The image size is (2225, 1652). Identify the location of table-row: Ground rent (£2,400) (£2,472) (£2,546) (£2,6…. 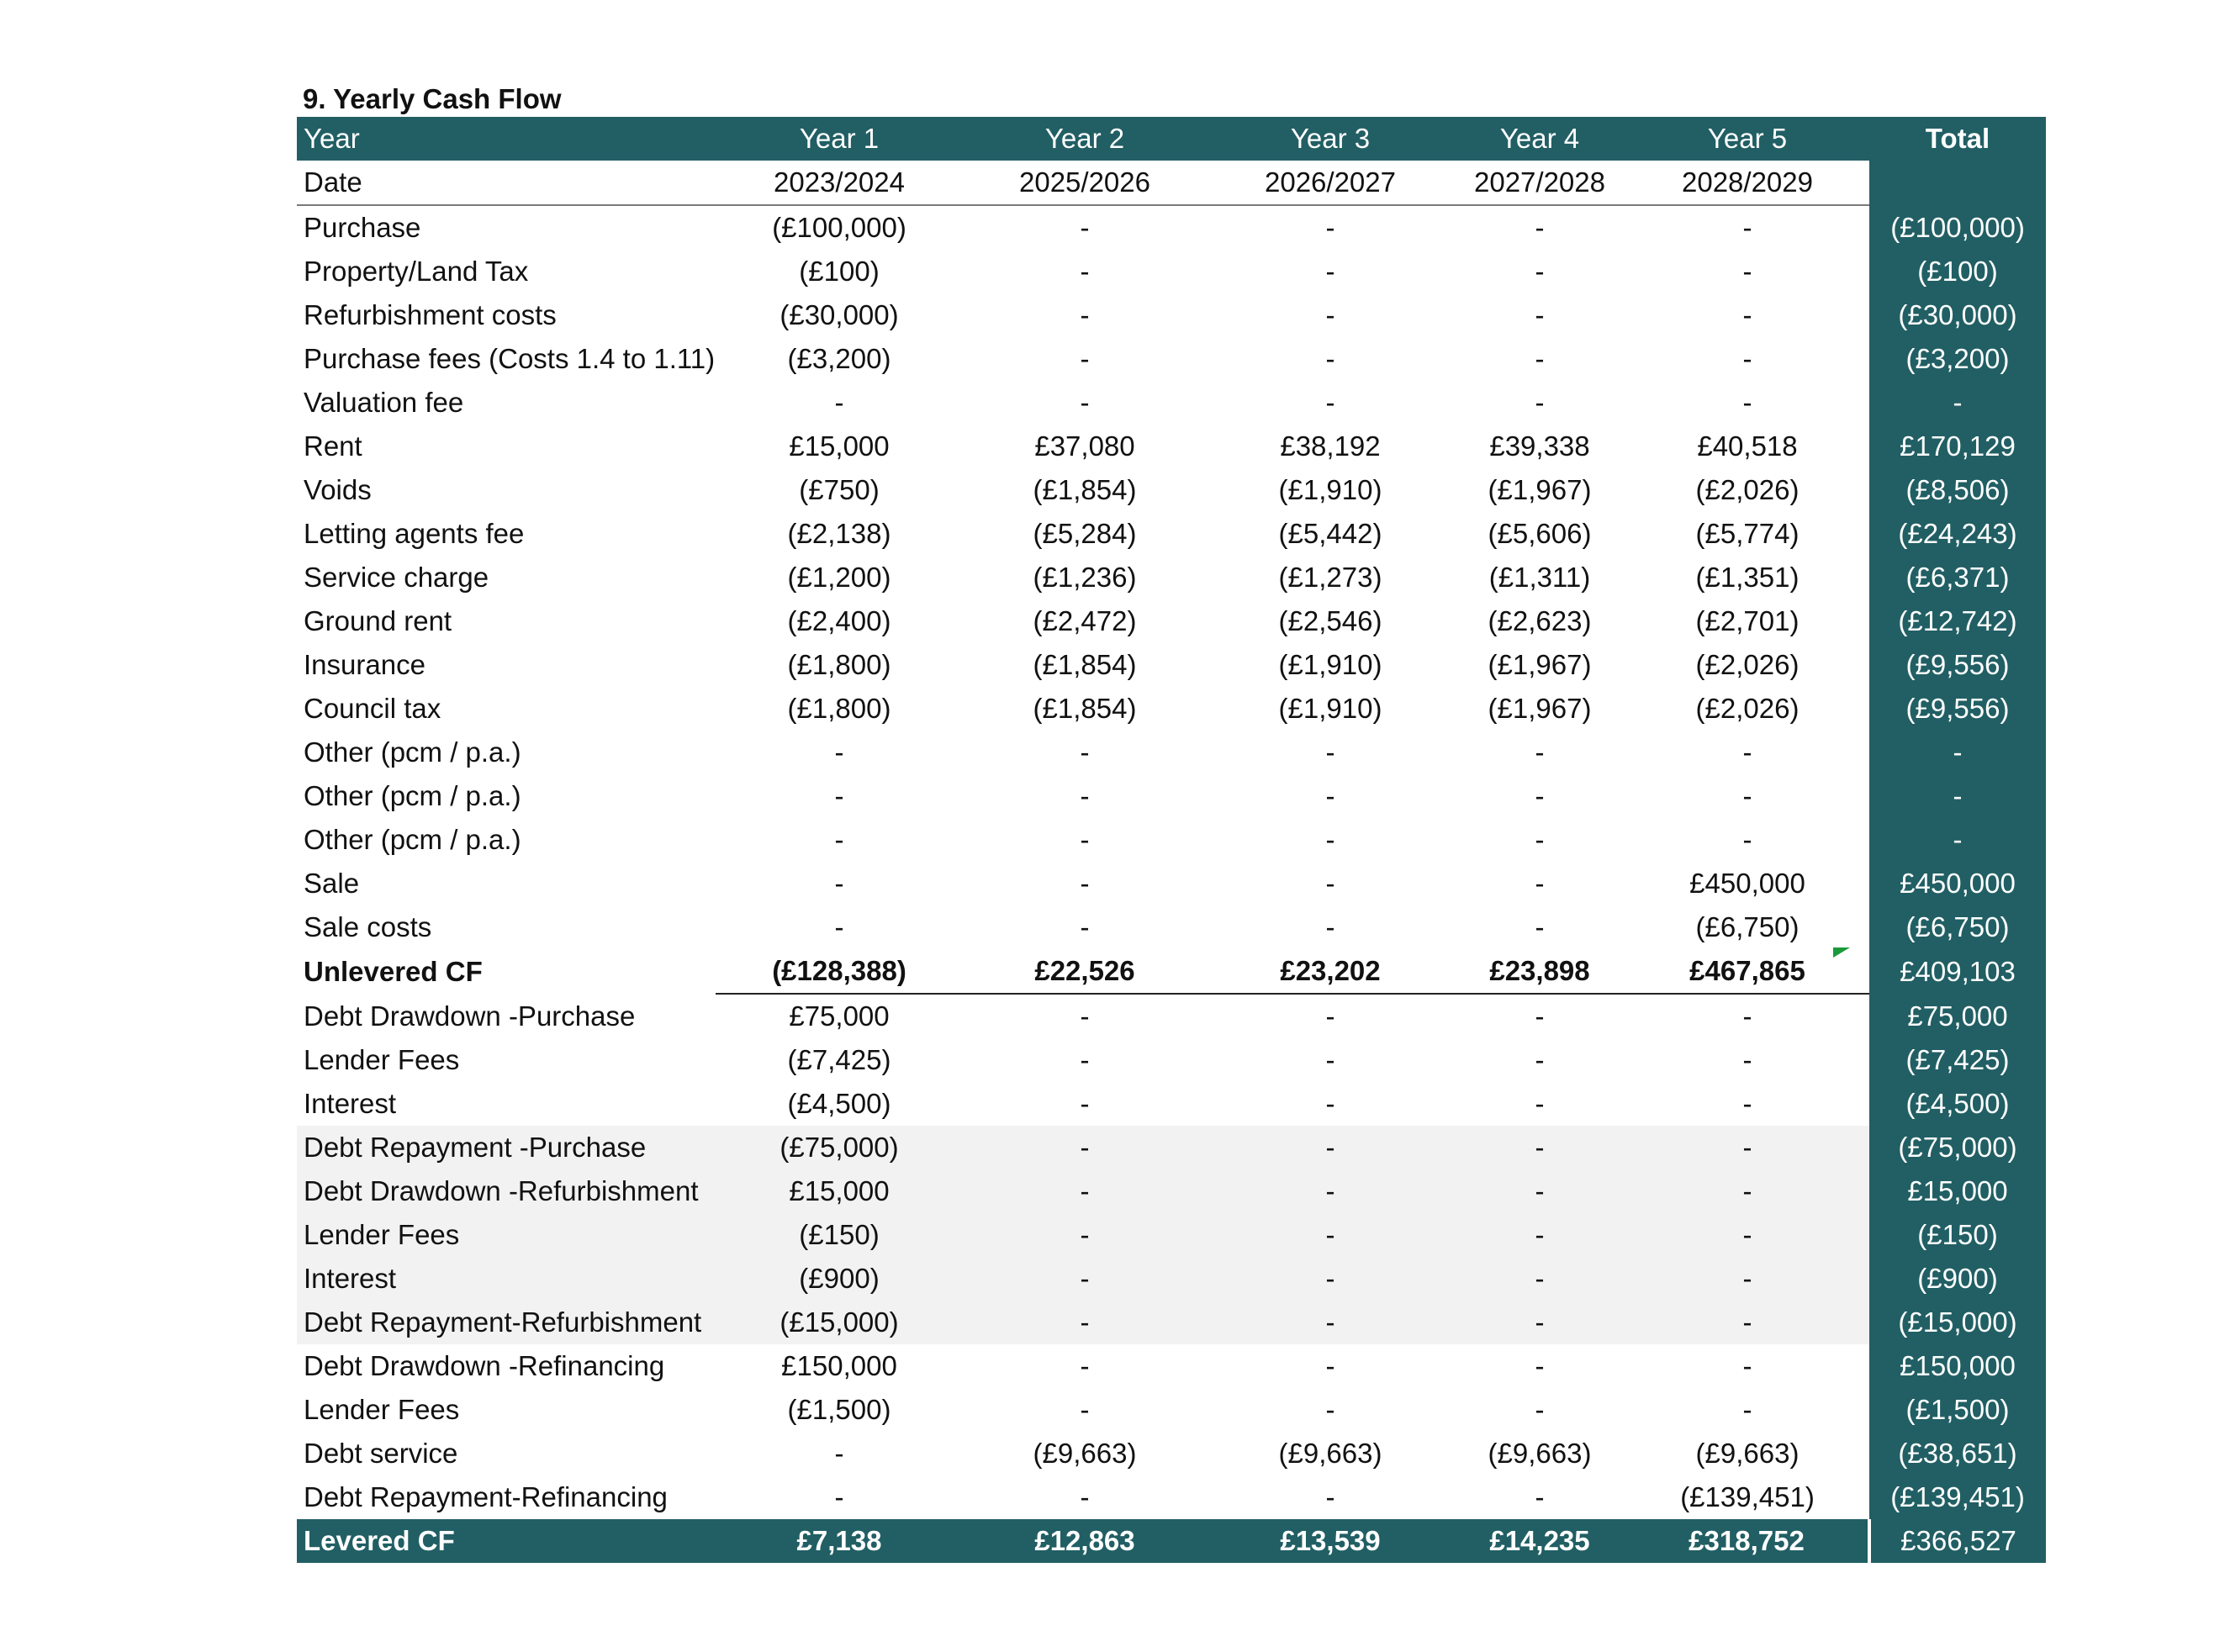
(1172, 621).